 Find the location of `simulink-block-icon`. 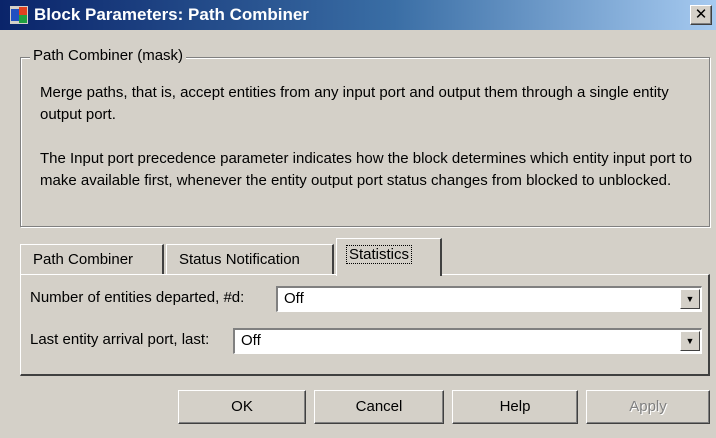

simulink-block-icon is located at coordinates (19, 15).